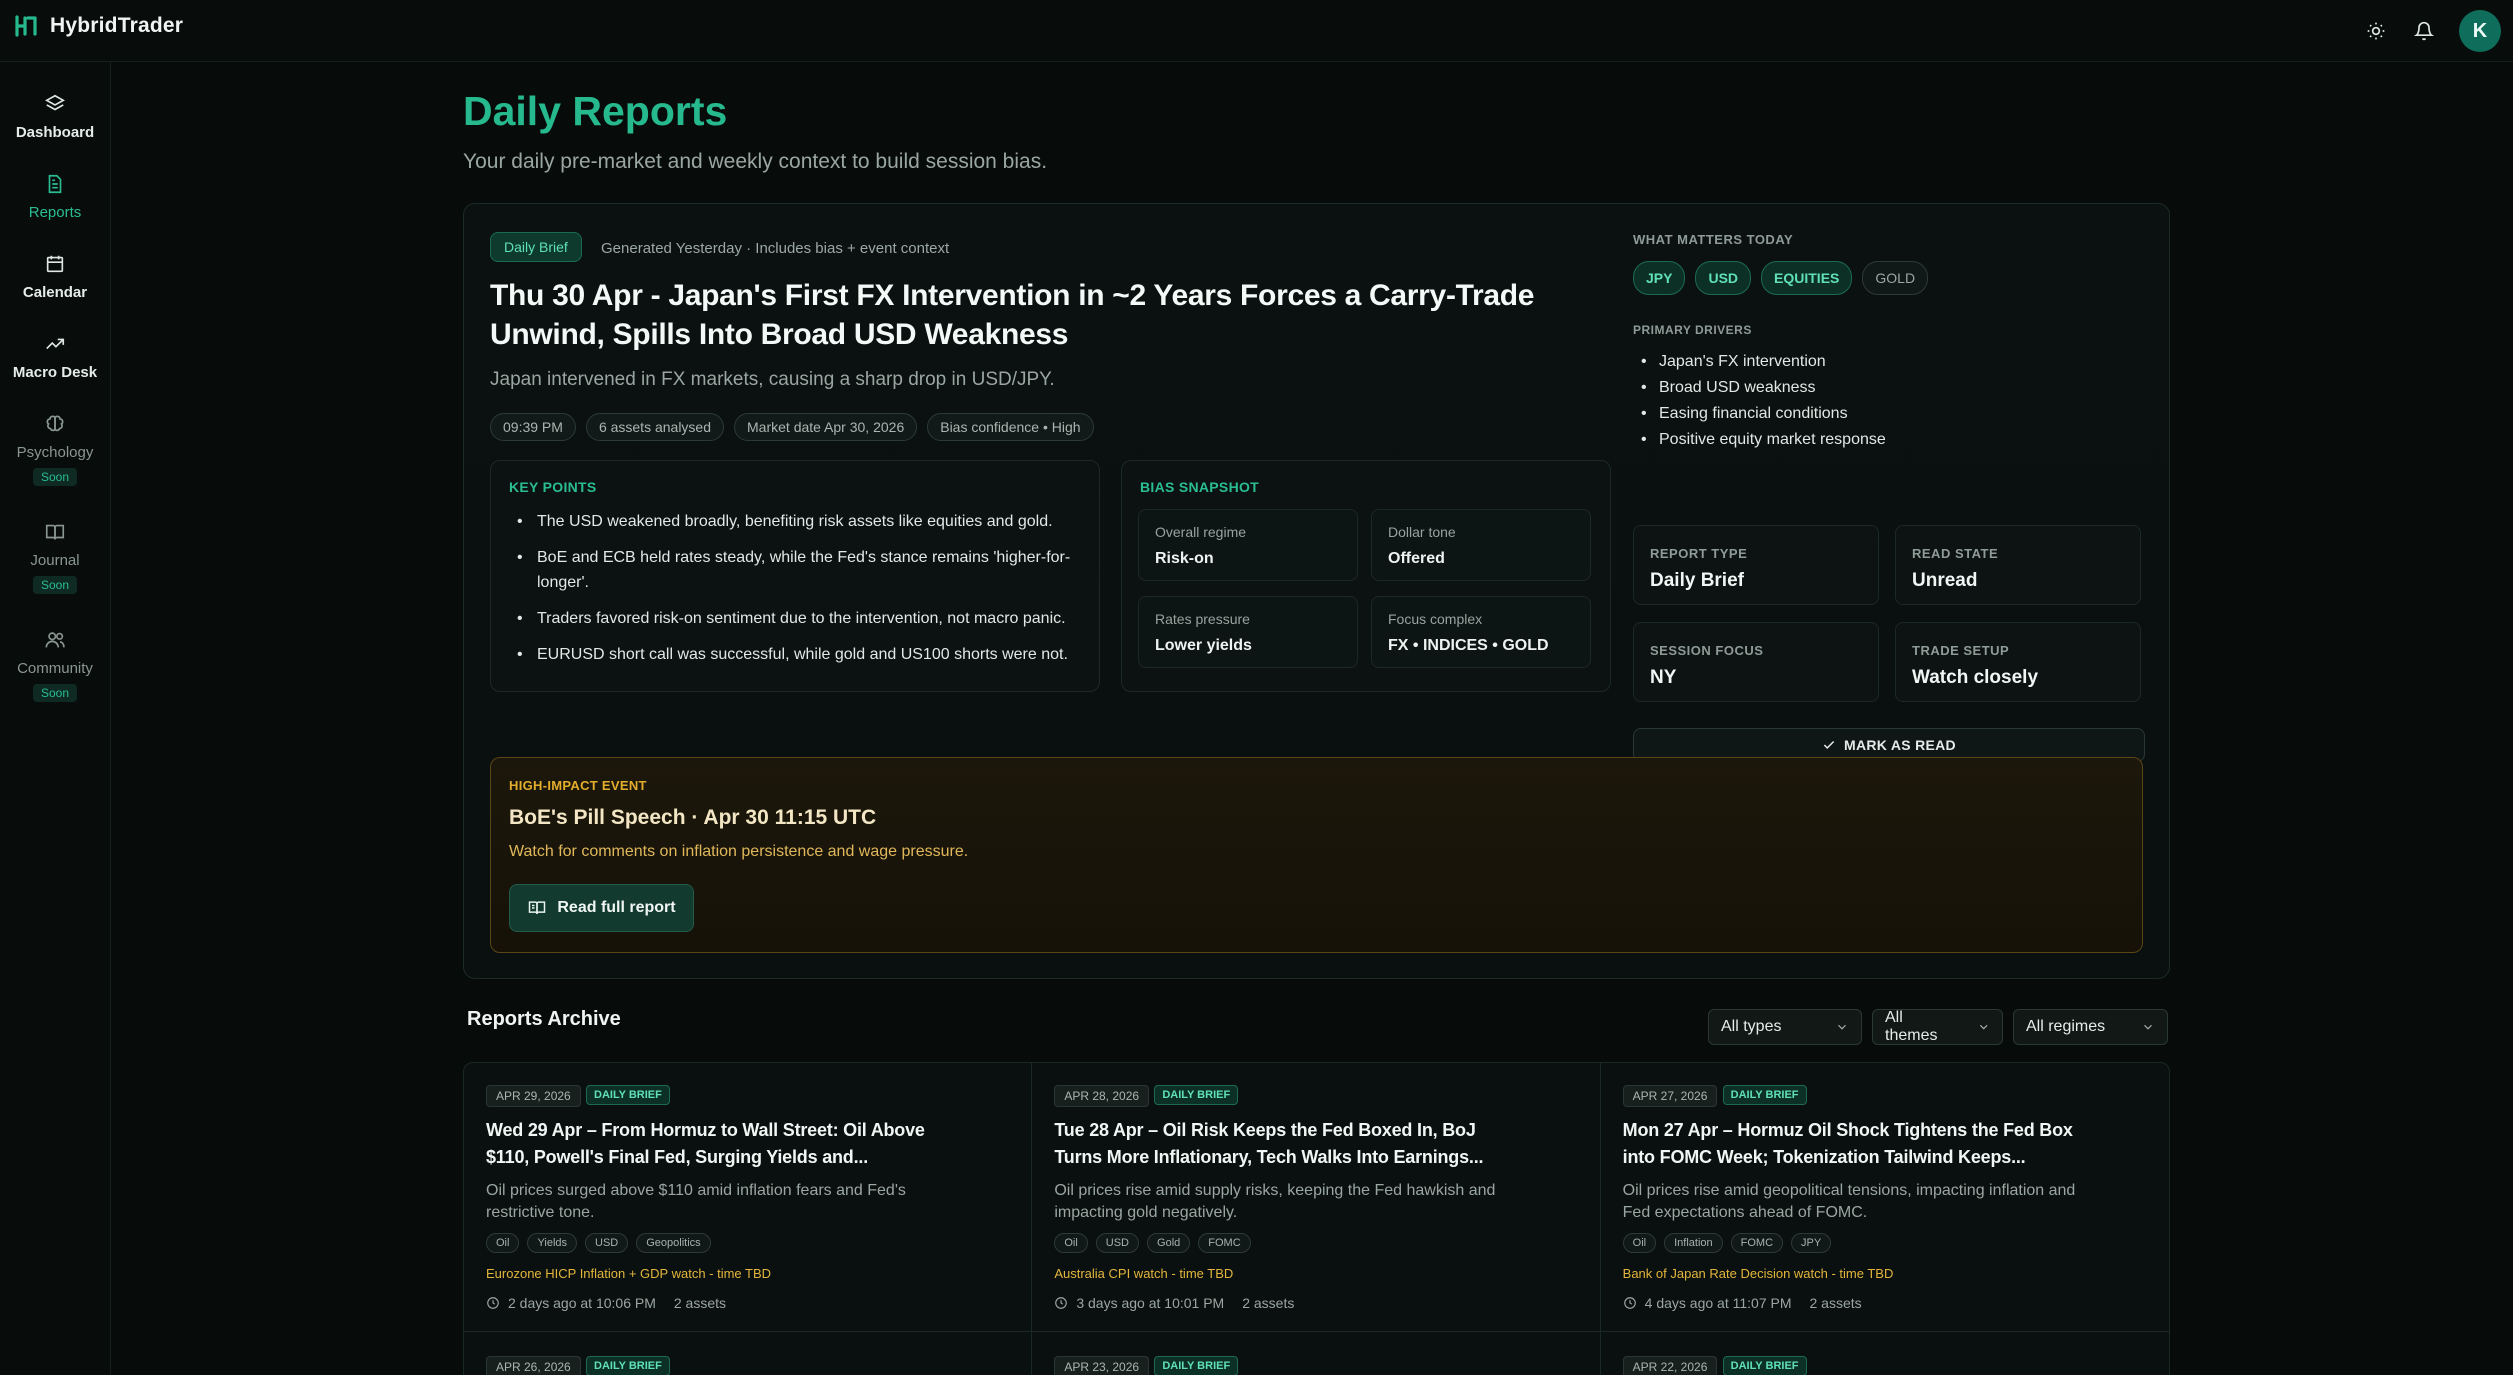 This screenshot has height=1375, width=2513. I want to click on tag-usd: USD, so click(1723, 278).